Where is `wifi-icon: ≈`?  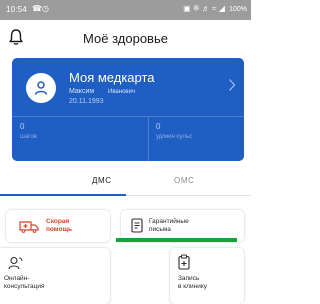 wifi-icon: ≈ is located at coordinates (214, 8).